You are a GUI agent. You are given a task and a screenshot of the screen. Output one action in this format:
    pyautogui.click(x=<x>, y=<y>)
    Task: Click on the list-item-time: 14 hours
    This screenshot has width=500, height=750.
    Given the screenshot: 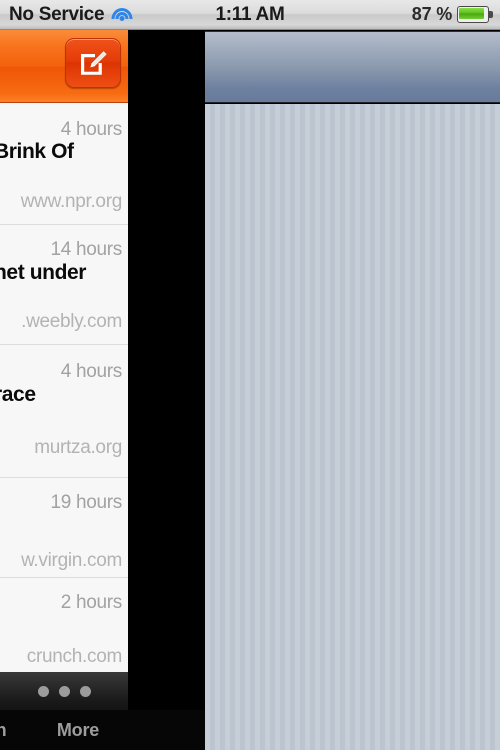 What is the action you would take?
    pyautogui.click(x=86, y=249)
    